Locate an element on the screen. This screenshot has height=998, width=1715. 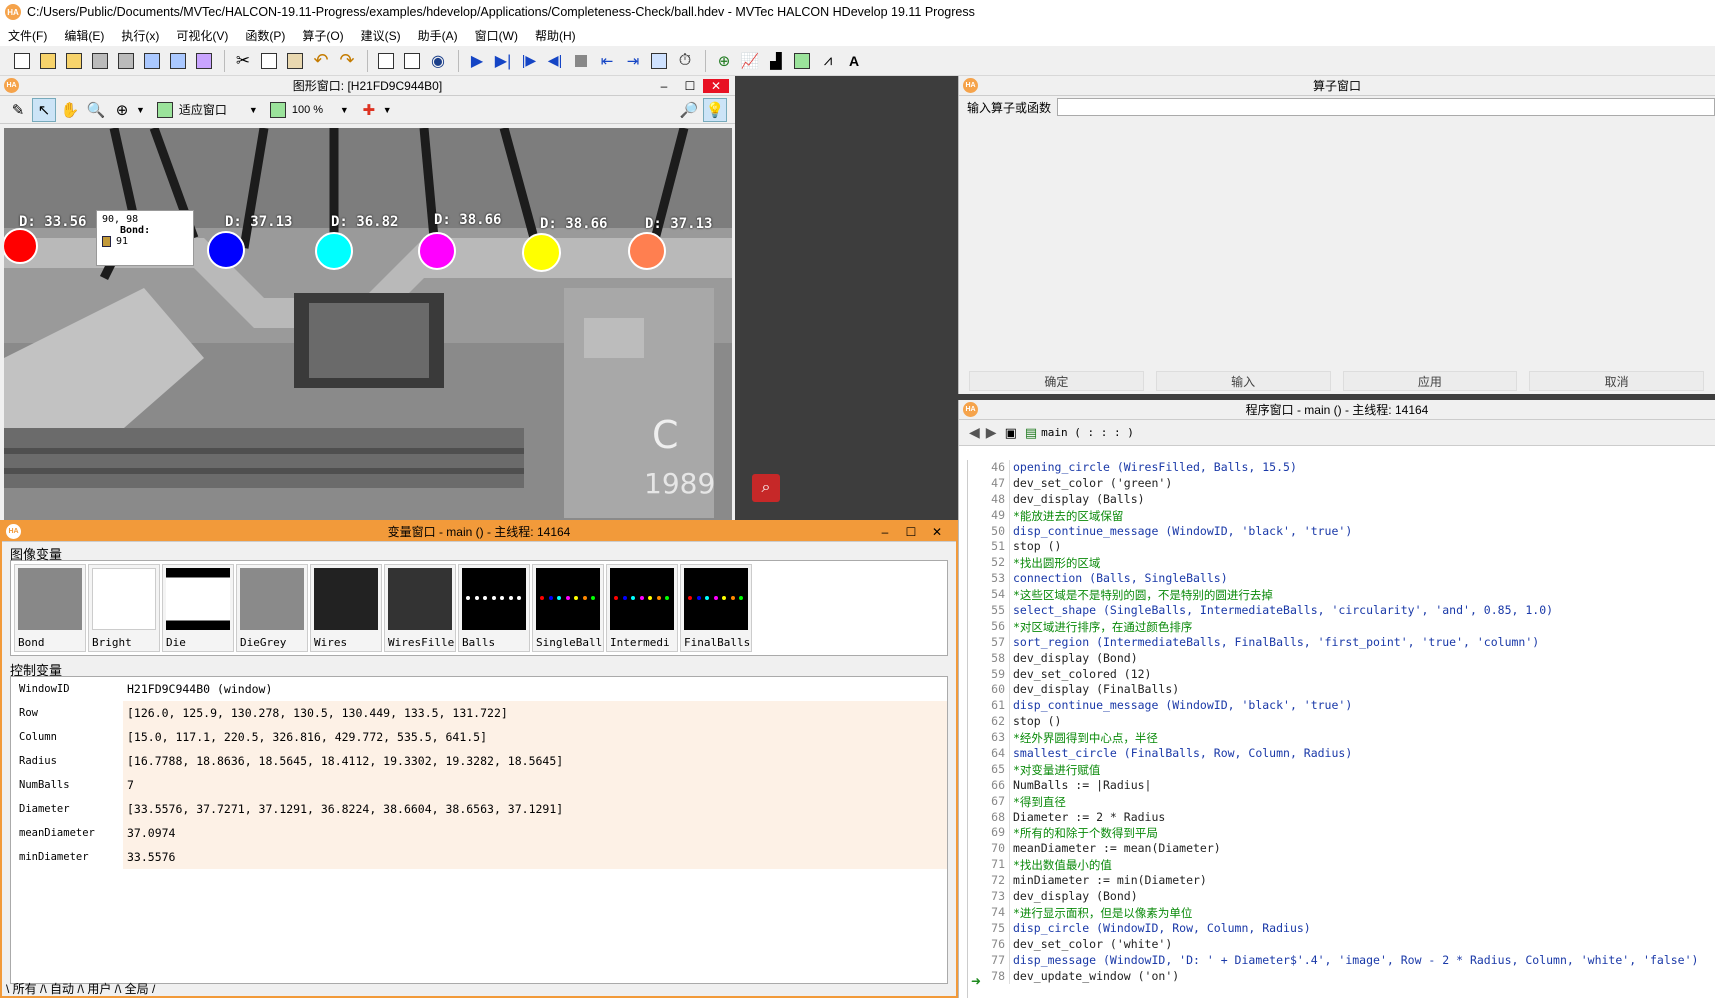
export-button is located at coordinates (152, 61).